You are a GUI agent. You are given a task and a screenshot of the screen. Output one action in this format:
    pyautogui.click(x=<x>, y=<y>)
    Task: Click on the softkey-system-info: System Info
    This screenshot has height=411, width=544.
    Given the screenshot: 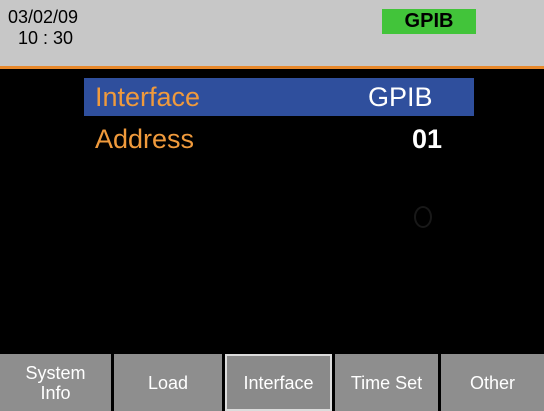 What is the action you would take?
    pyautogui.click(x=55, y=382)
    